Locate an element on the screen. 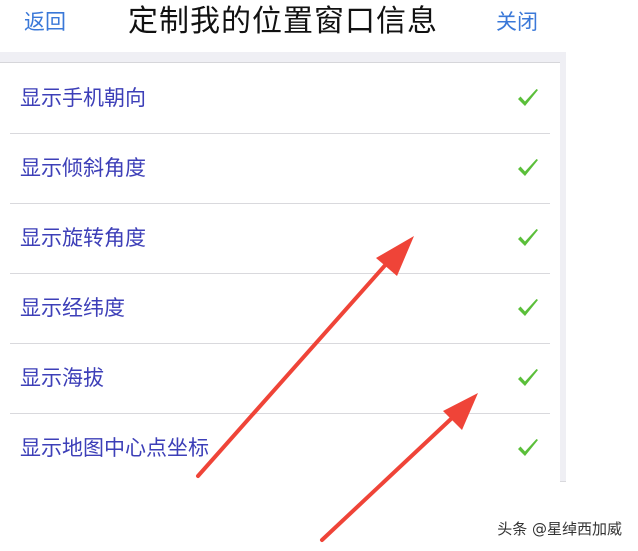 Image resolution: width=638 pixels, height=551 pixels. watermark: 头条 @星绰西加威 is located at coordinates (559, 529).